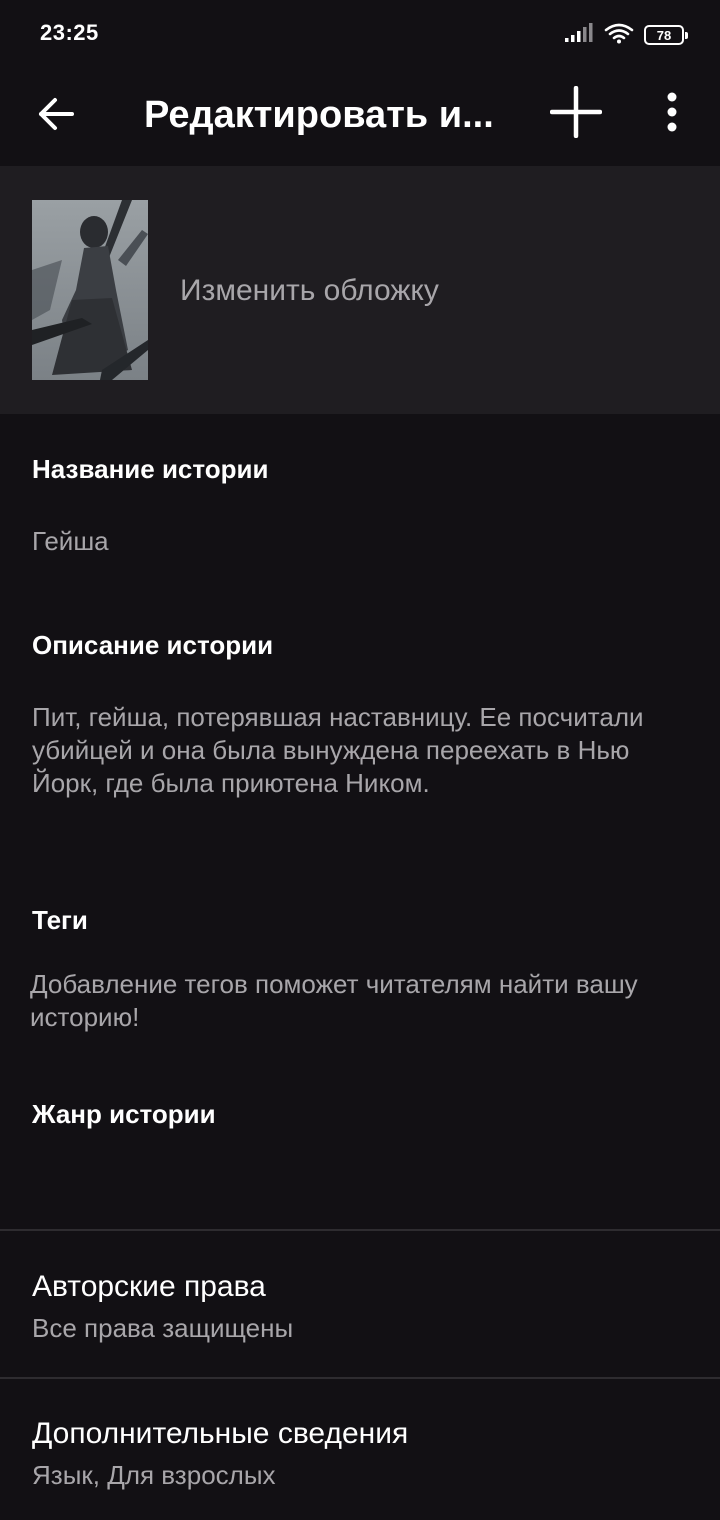 The image size is (720, 1520). I want to click on more-vertical-icon, so click(672, 114).